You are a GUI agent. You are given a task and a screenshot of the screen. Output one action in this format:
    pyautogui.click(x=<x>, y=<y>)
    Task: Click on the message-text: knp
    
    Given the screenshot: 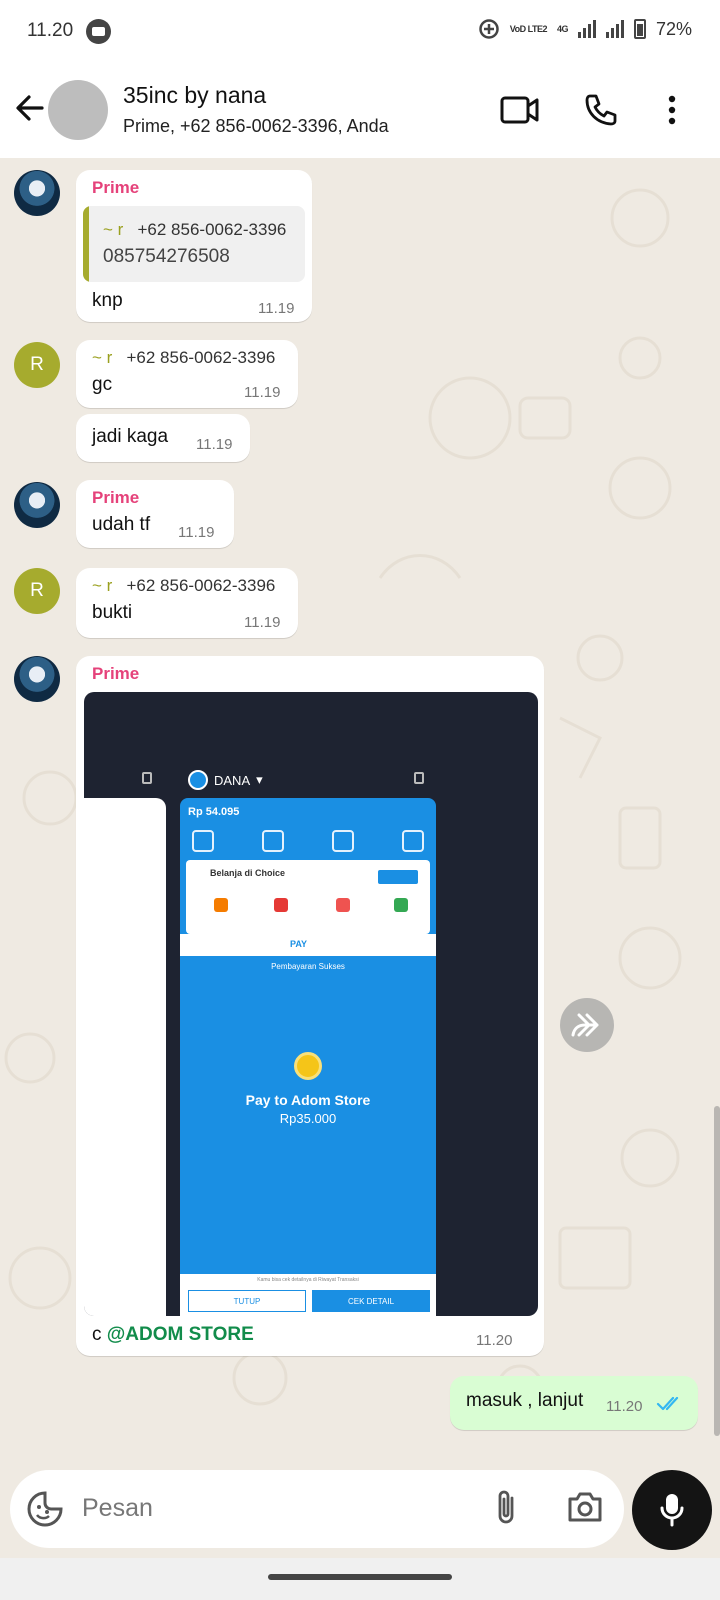 What is the action you would take?
    pyautogui.click(x=107, y=300)
    